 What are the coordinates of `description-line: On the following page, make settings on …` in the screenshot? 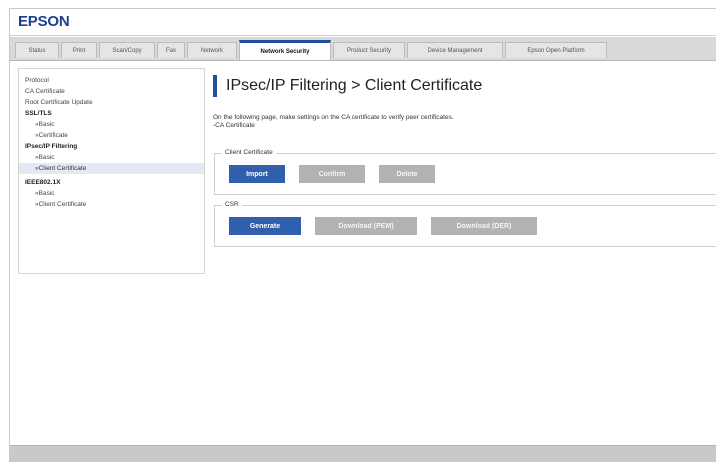 It's located at (333, 117).